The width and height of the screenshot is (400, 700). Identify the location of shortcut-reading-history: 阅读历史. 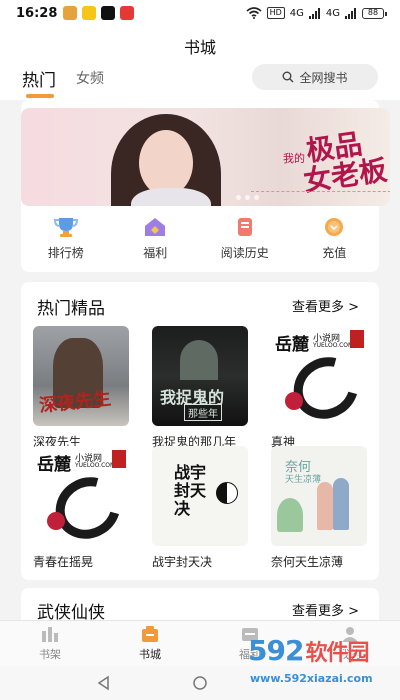
(245, 242).